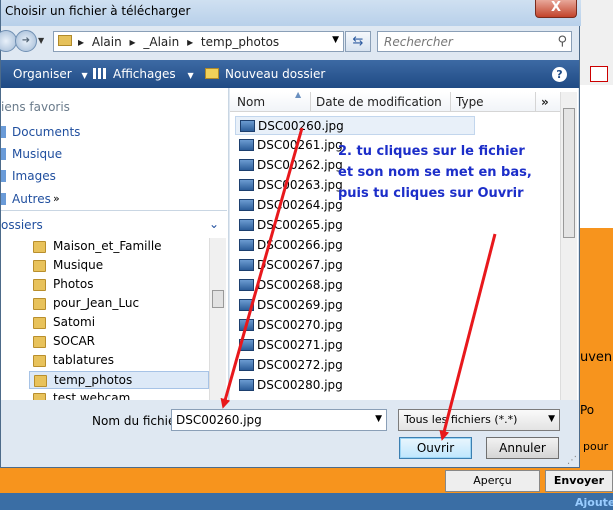  Describe the element at coordinates (37, 154) in the screenshot. I see `favorite-music: Musique` at that location.